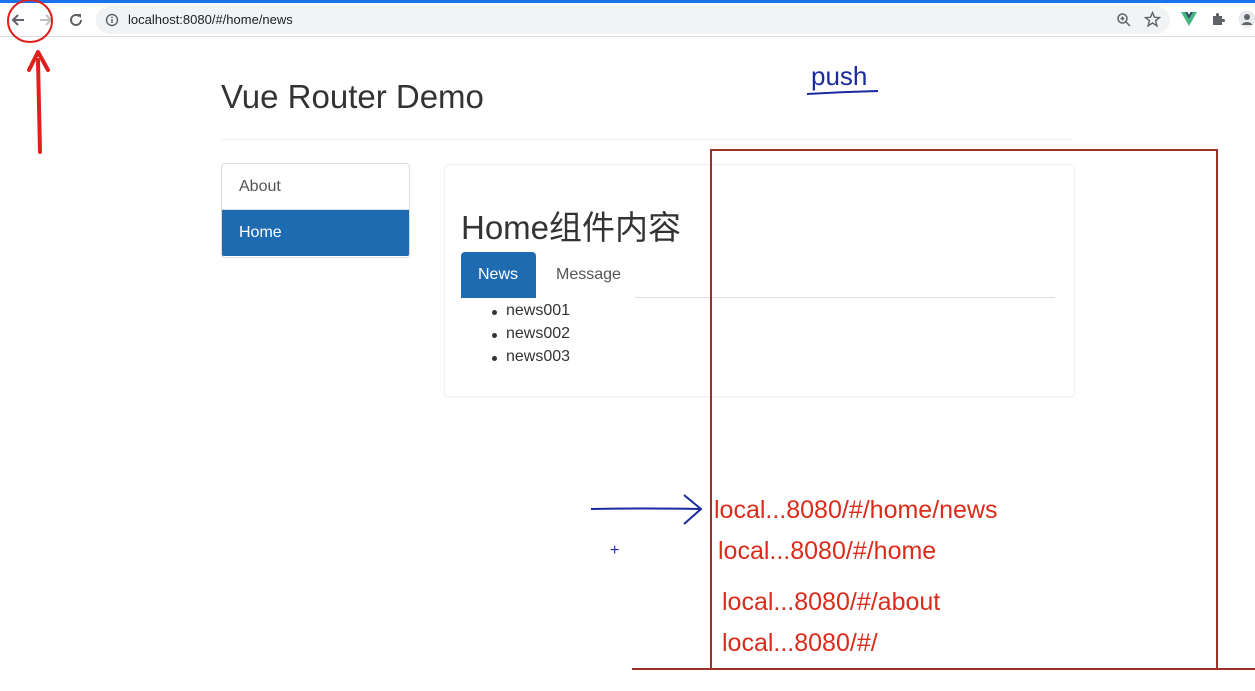 This screenshot has width=1255, height=691. I want to click on profile-icon, so click(1246, 19).